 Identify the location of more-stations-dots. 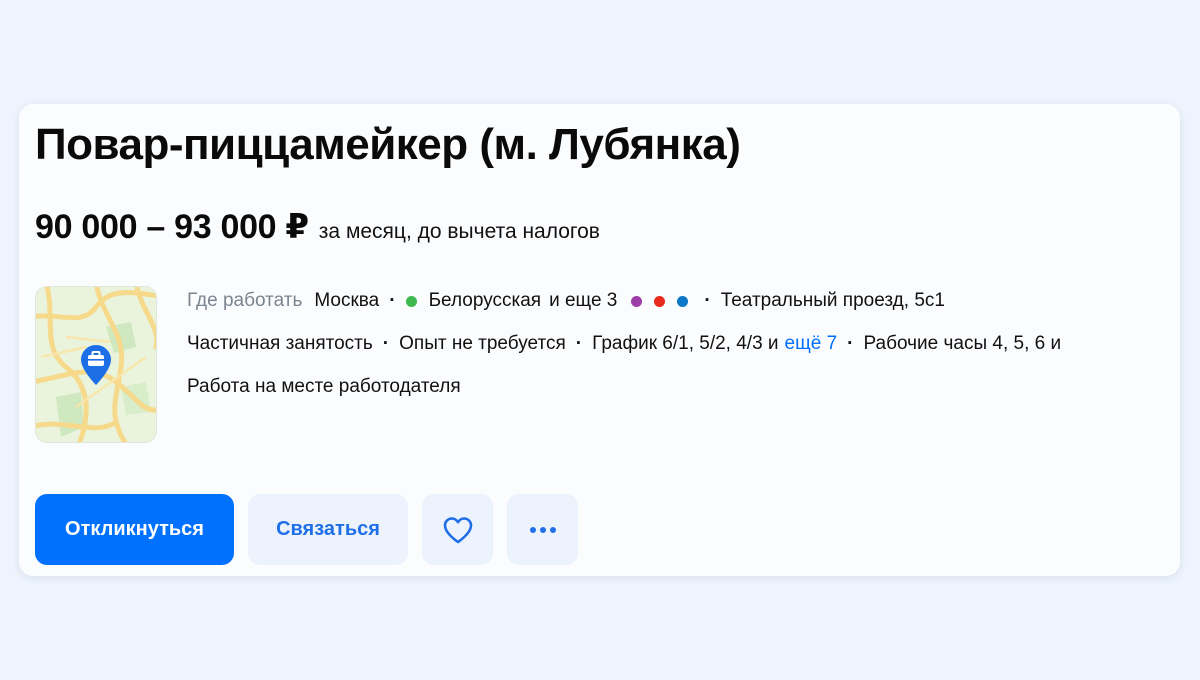
(660, 301).